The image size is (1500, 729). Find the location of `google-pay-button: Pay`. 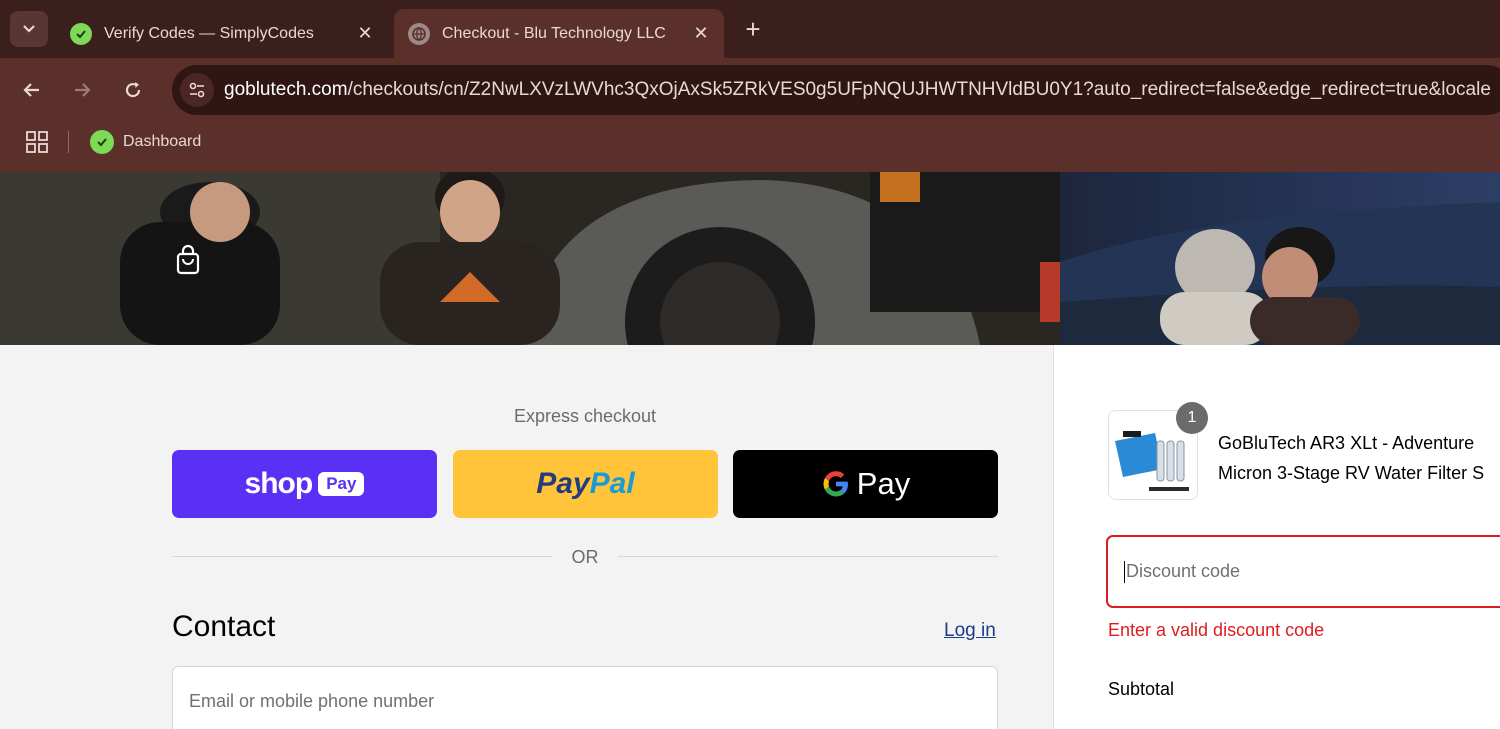

google-pay-button: Pay is located at coordinates (865, 484).